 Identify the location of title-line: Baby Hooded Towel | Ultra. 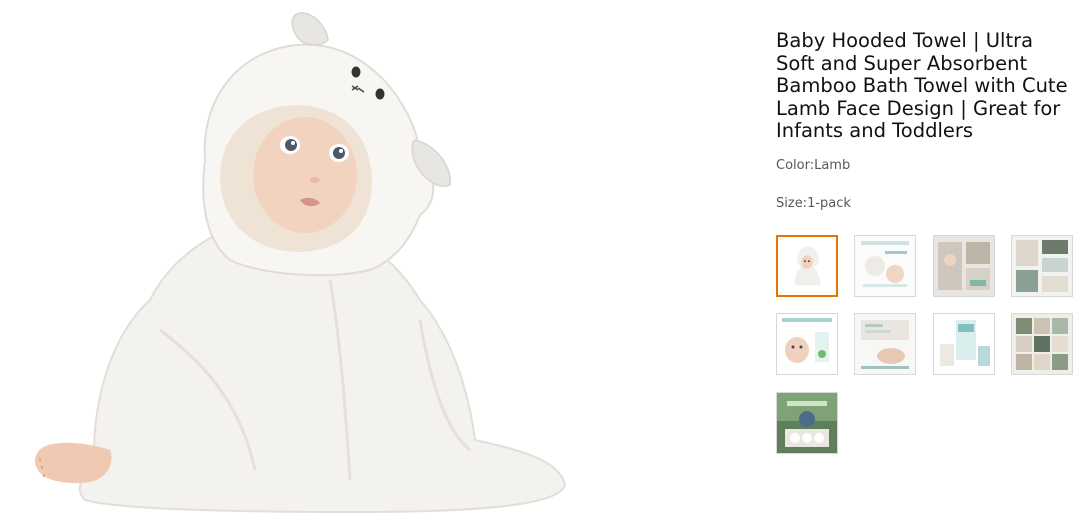
(905, 40).